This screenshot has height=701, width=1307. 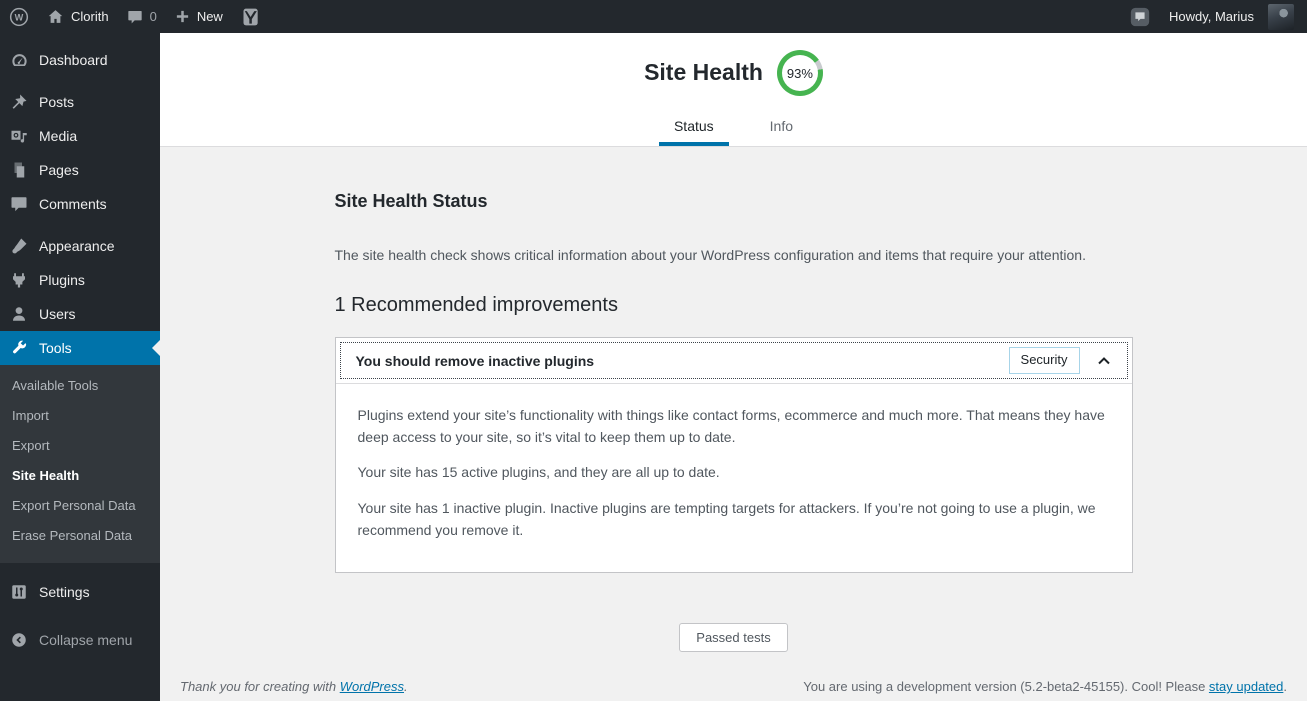 What do you see at coordinates (1104, 361) in the screenshot?
I see `chevron-up-icon` at bounding box center [1104, 361].